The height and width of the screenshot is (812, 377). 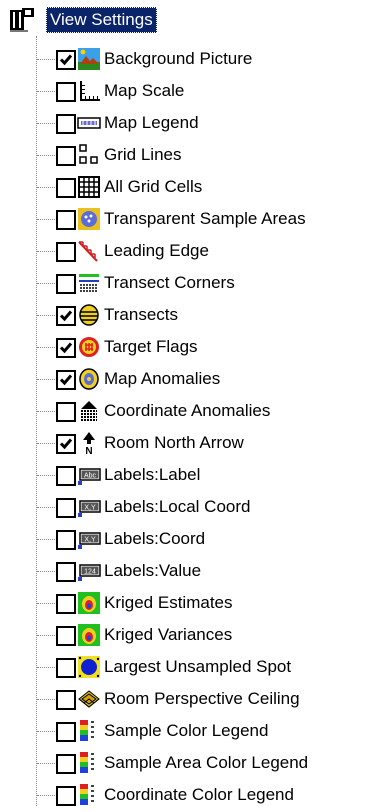 I want to click on tree-item-label: Grid Lines, so click(x=143, y=154).